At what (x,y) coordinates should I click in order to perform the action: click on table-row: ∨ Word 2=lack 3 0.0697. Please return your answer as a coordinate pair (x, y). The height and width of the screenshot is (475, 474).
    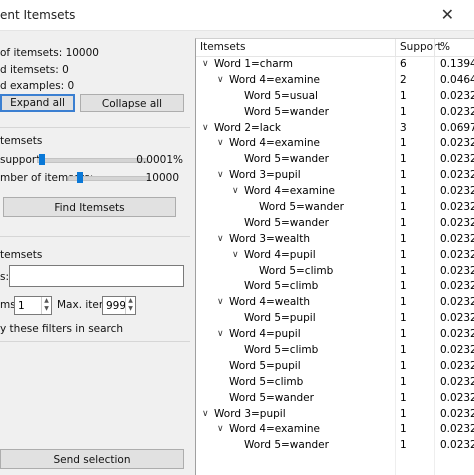
    Looking at the image, I should click on (335, 129).